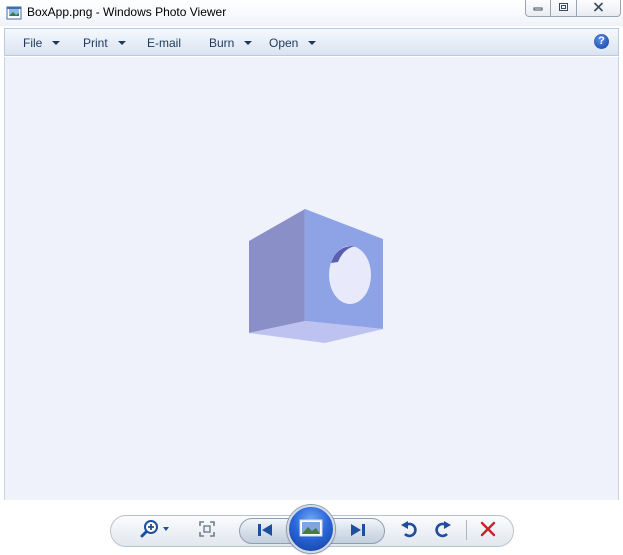 The image size is (623, 555). Describe the element at coordinates (284, 43) in the screenshot. I see `menu-open-label: Open` at that location.